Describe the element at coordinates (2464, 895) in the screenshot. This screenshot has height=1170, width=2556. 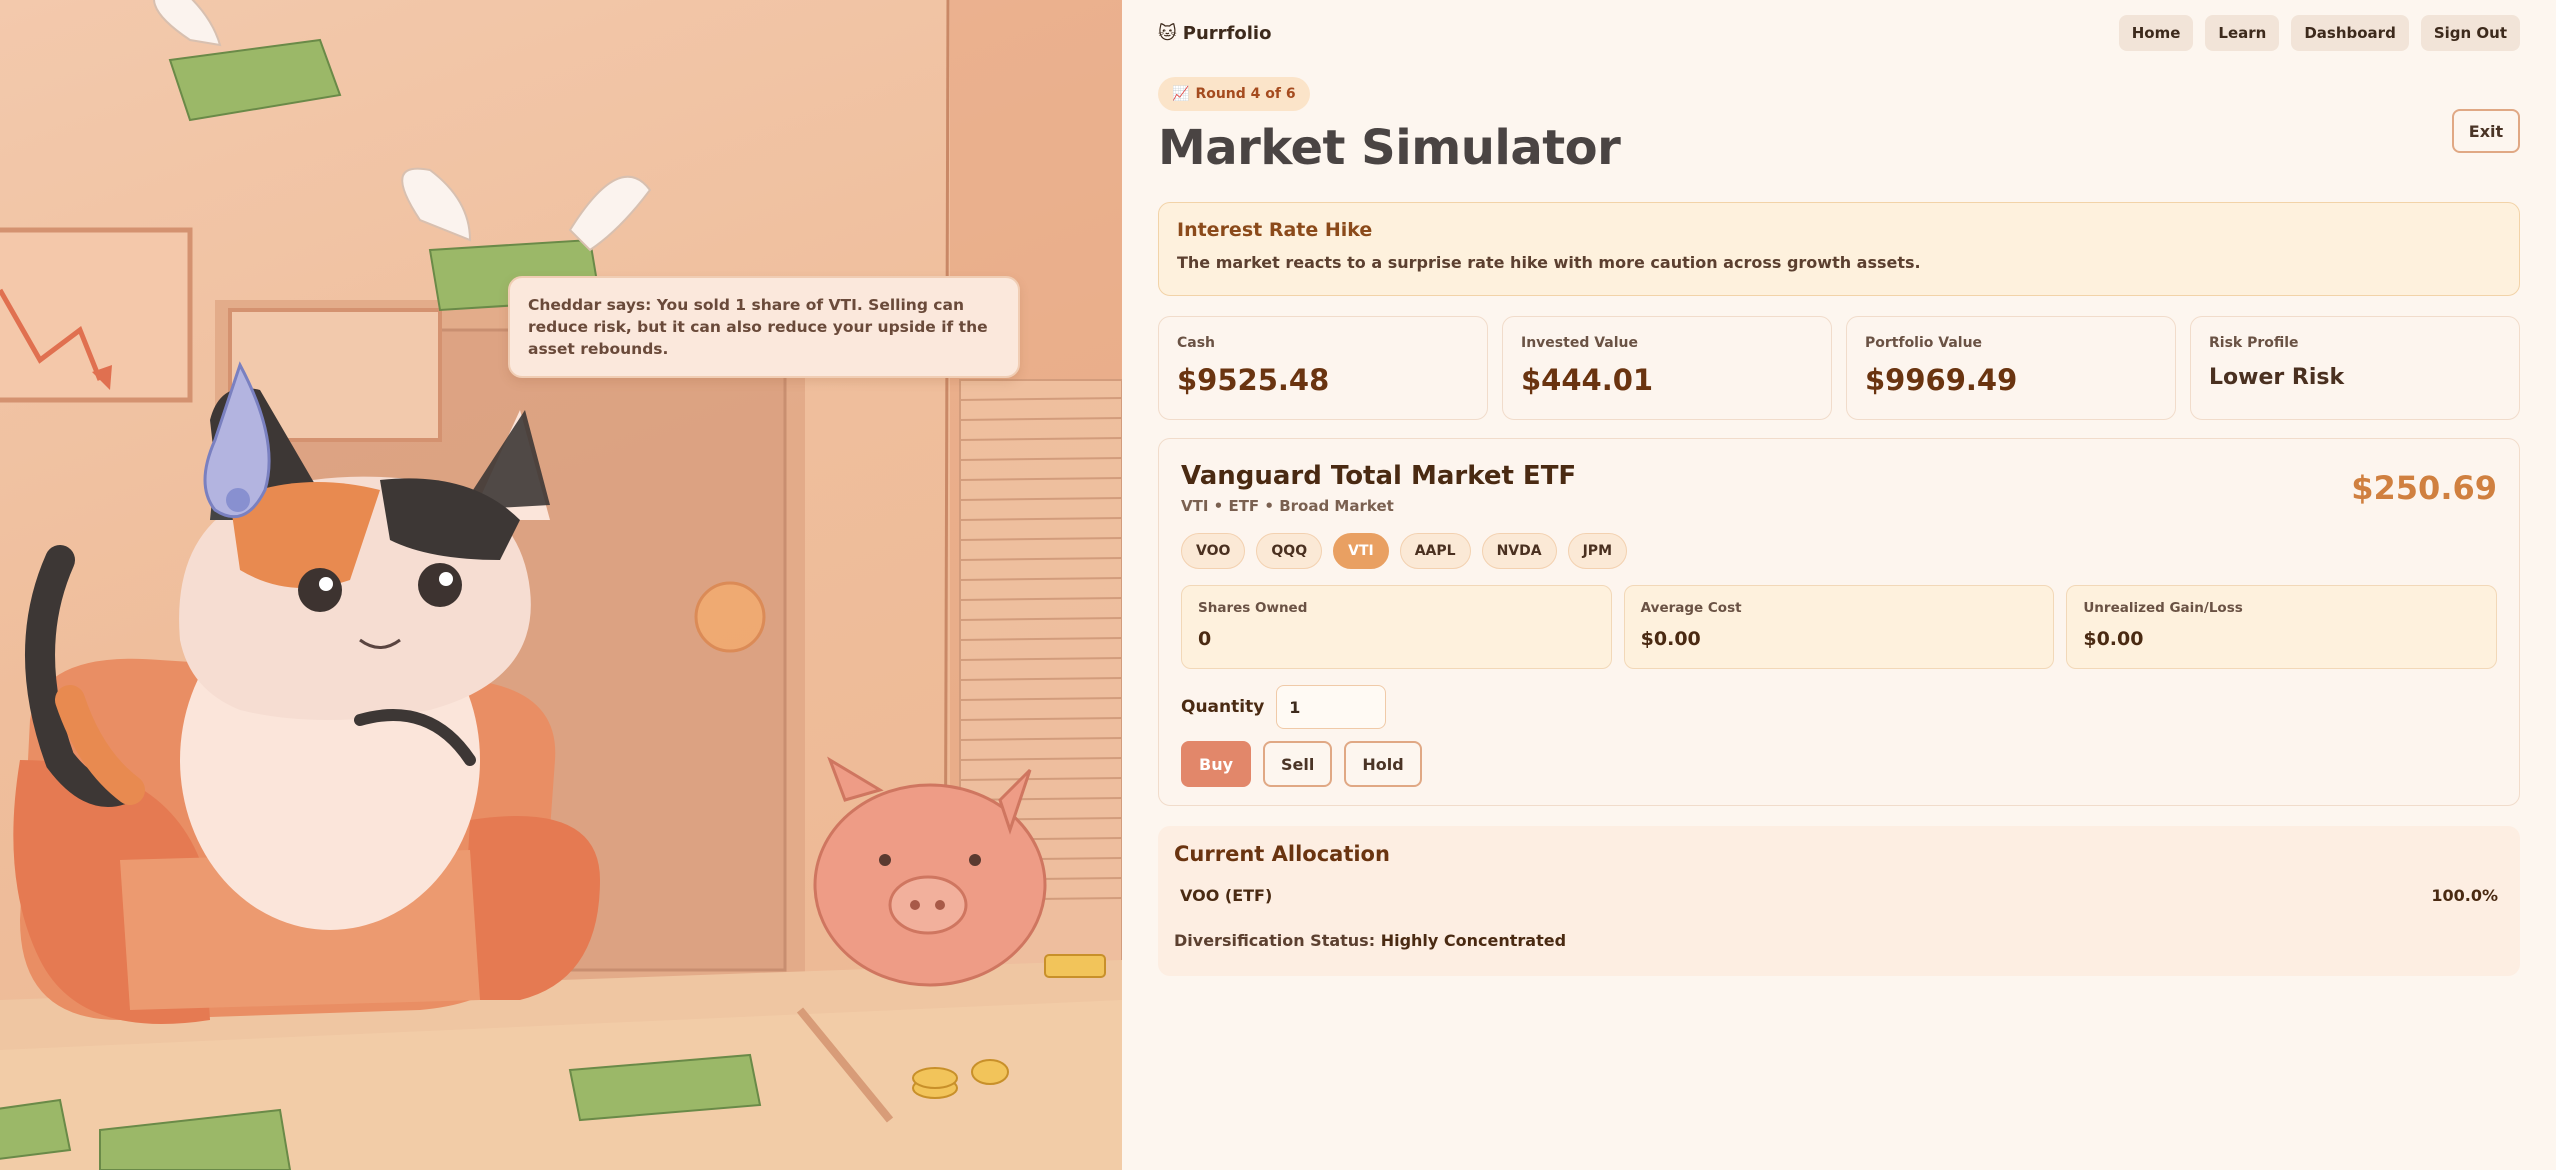
I see `allocation-percent: 100.0%` at that location.